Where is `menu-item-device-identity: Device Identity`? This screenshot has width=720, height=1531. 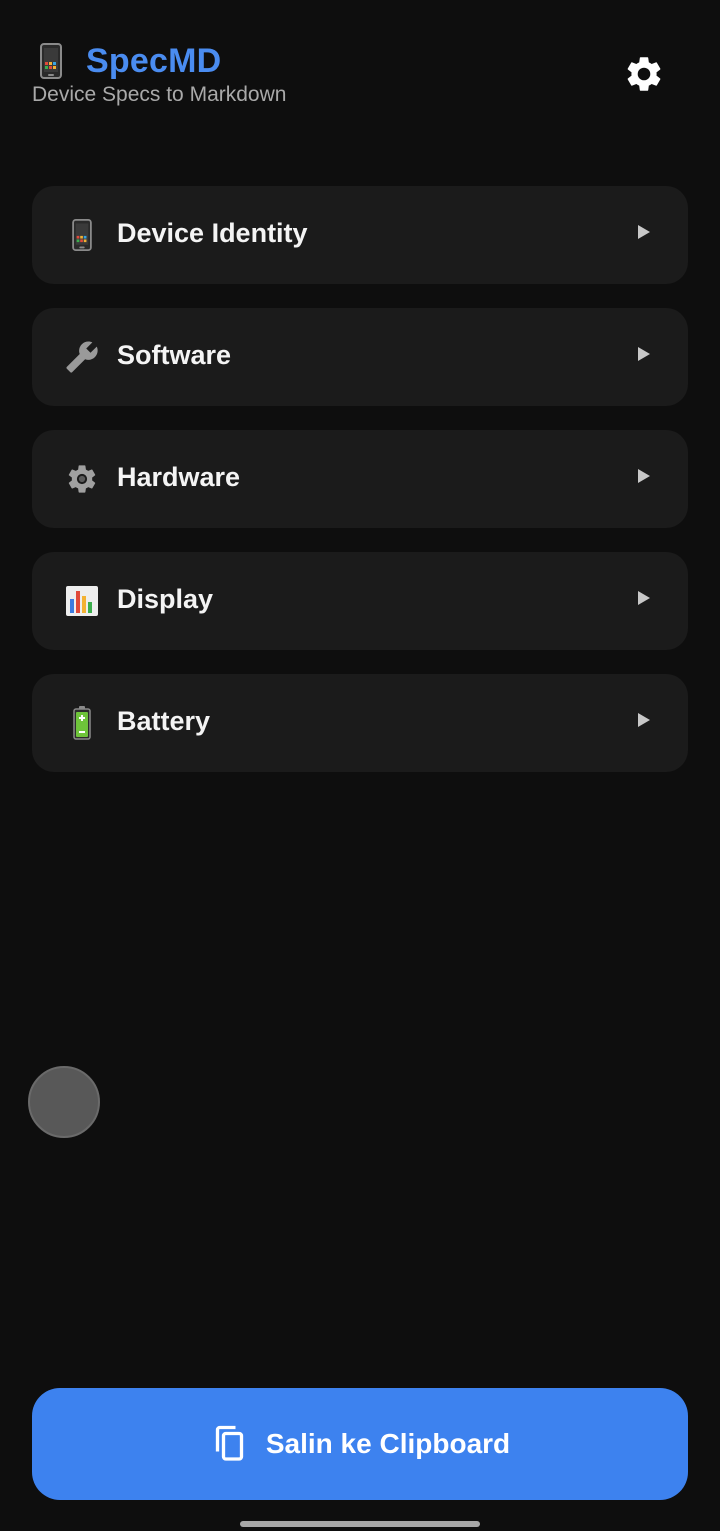
menu-item-device-identity: Device Identity is located at coordinates (360, 235).